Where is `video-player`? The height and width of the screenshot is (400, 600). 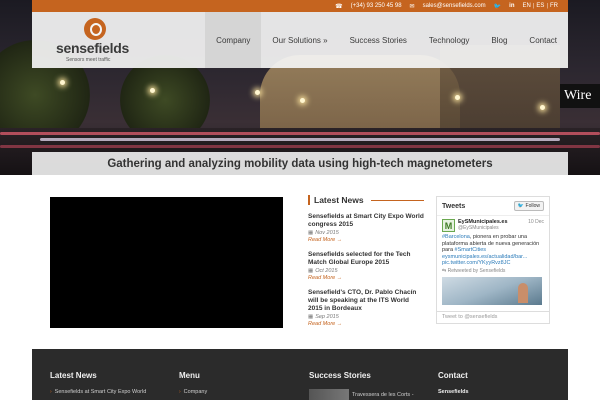
video-player is located at coordinates (166, 262).